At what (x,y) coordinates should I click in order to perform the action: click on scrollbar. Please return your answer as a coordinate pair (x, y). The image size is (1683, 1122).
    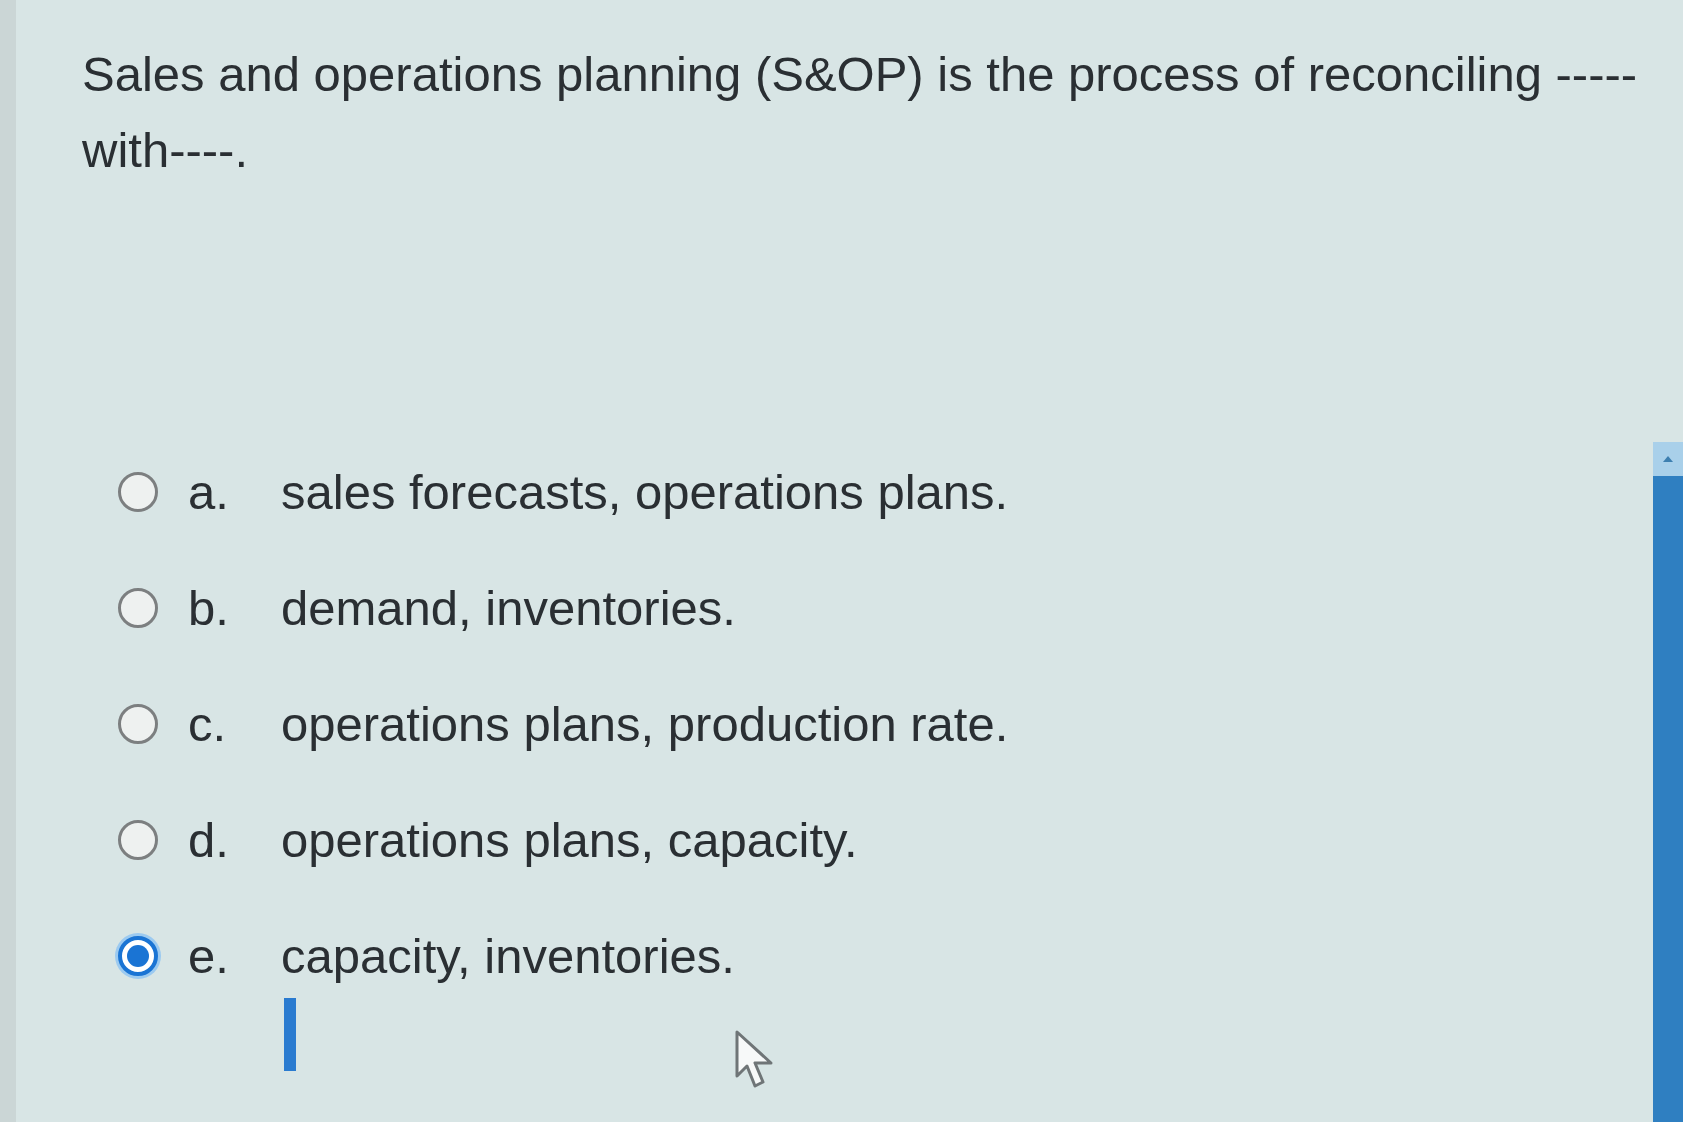
    Looking at the image, I should click on (1668, 782).